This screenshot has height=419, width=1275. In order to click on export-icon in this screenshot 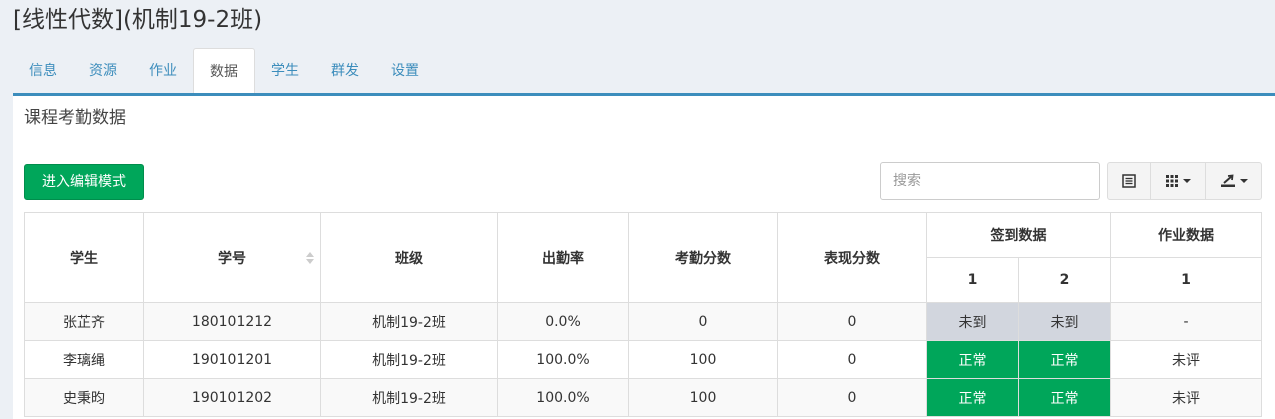, I will do `click(1227, 180)`.